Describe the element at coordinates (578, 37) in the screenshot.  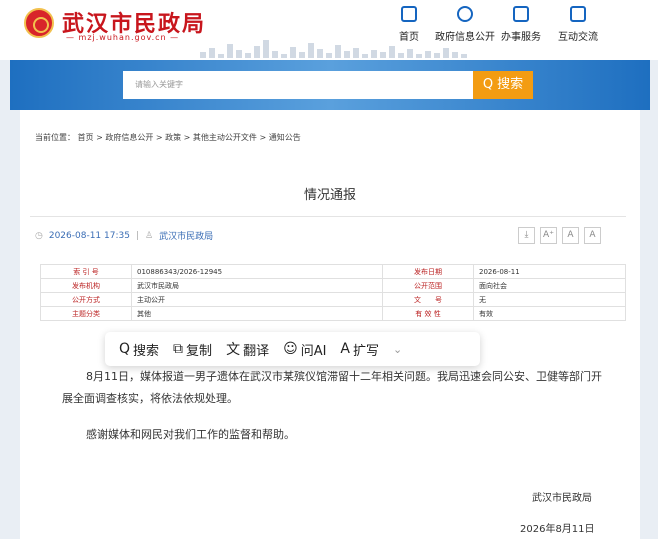
I see `nav-interaction-label: 互动交流` at that location.